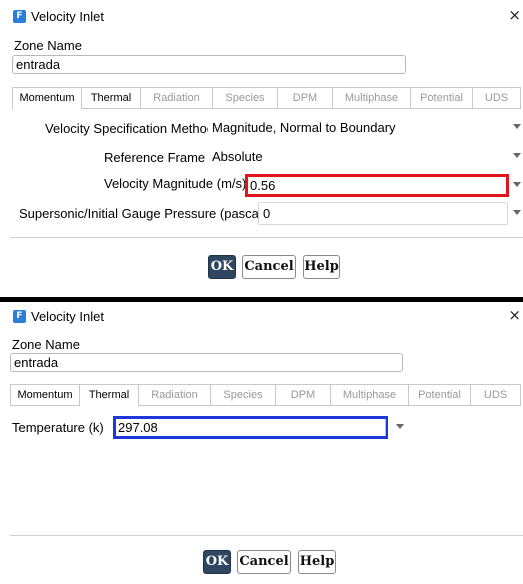 This screenshot has width=523, height=584. What do you see at coordinates (377, 185) in the screenshot?
I see `velocity-magnitude-input: 0.56` at bounding box center [377, 185].